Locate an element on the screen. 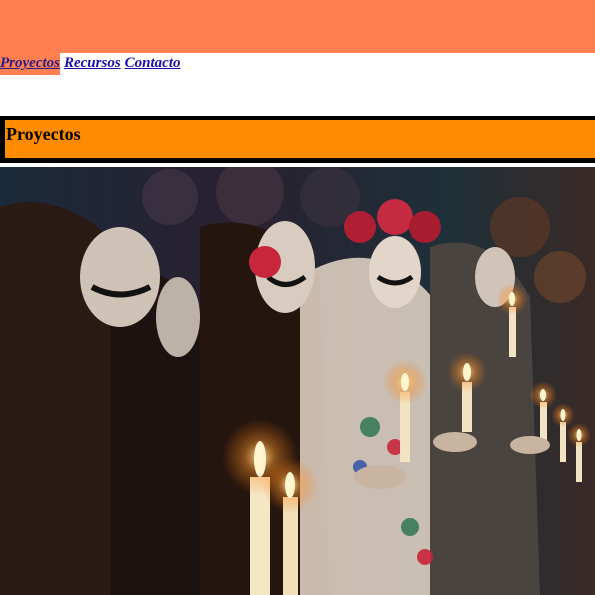 The height and width of the screenshot is (595, 595). nav-link-contacto: Contacto is located at coordinates (153, 63).